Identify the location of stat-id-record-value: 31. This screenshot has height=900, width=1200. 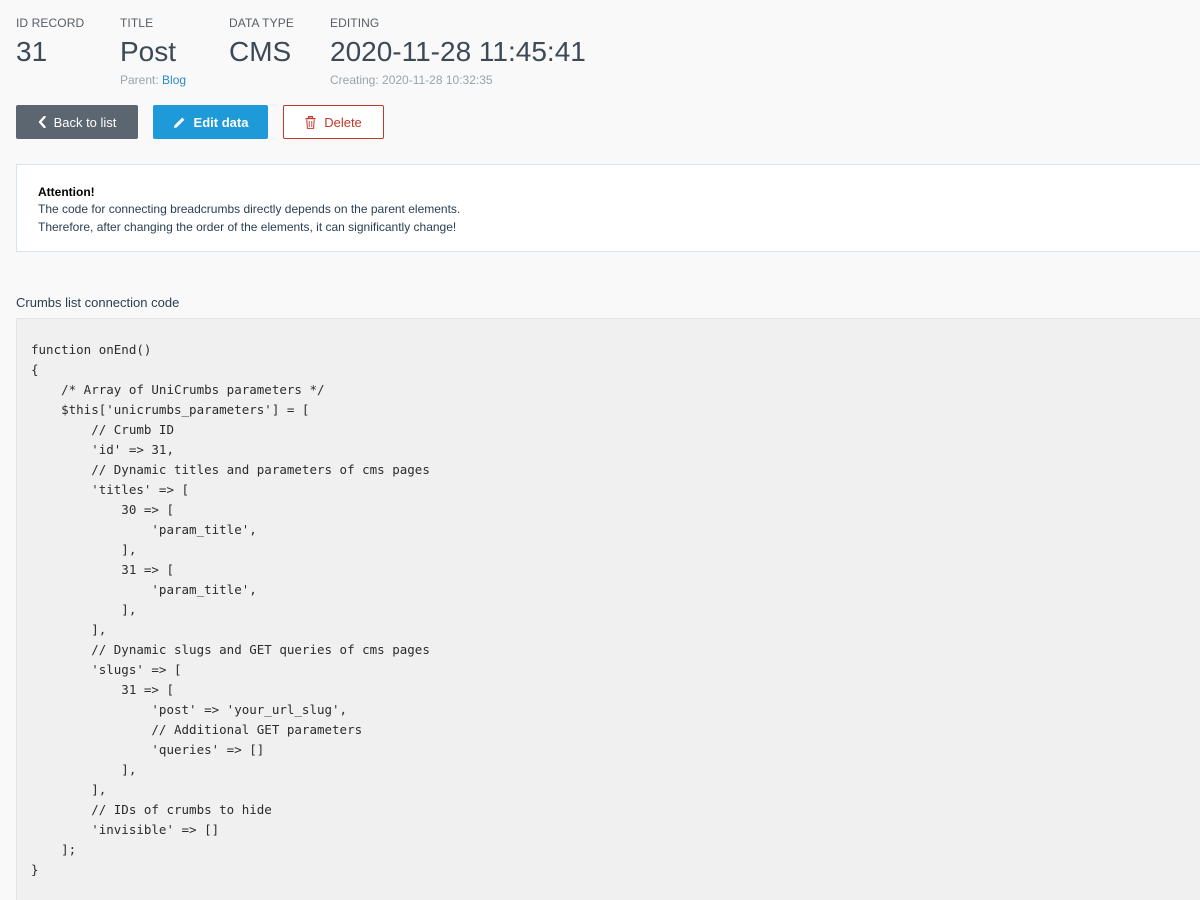
(32, 51).